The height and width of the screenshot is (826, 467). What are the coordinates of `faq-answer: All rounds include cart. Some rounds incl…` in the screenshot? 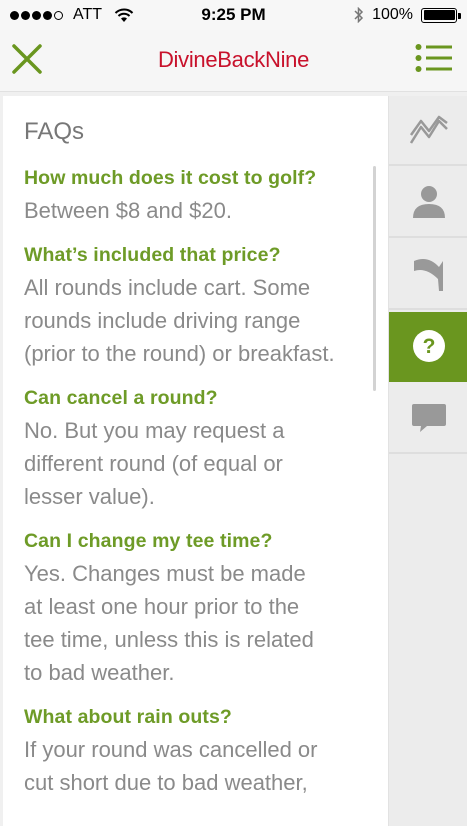 It's located at (196, 320).